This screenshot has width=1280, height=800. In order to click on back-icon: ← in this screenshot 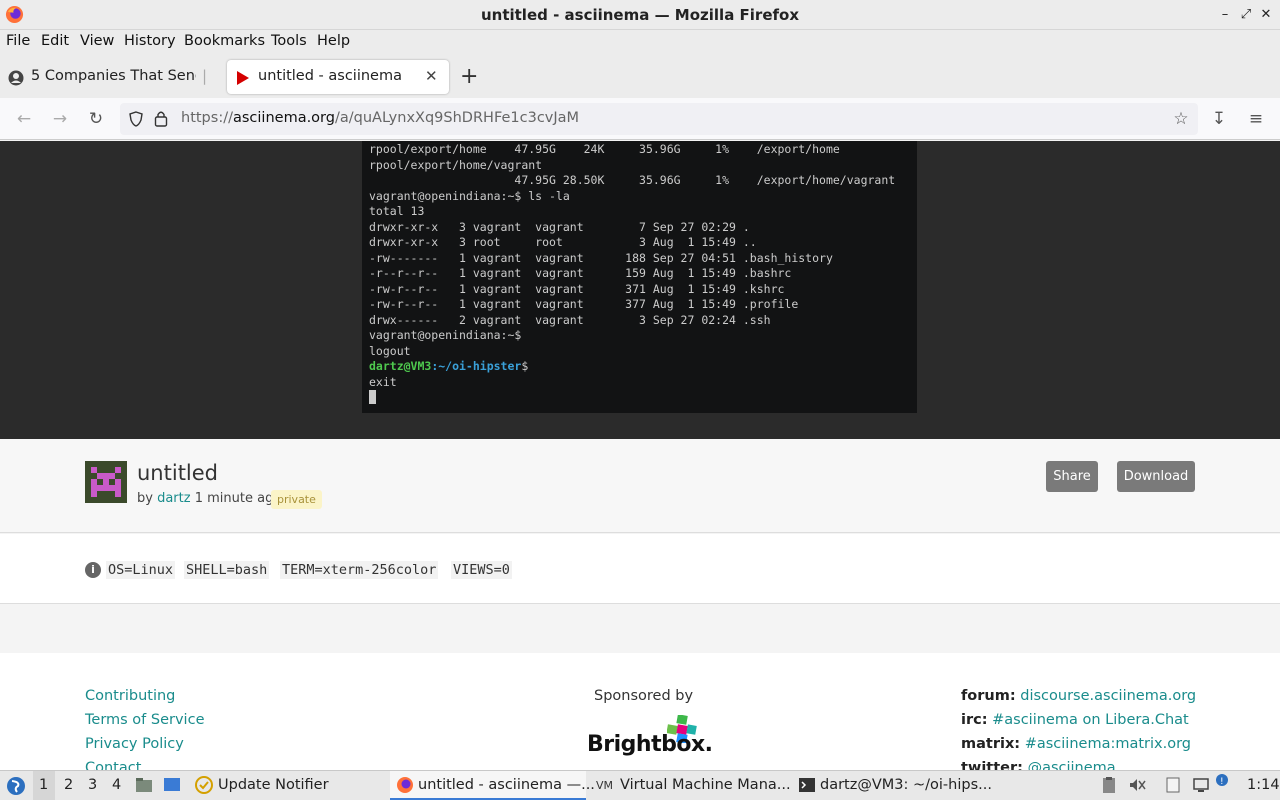, I will do `click(24, 119)`.